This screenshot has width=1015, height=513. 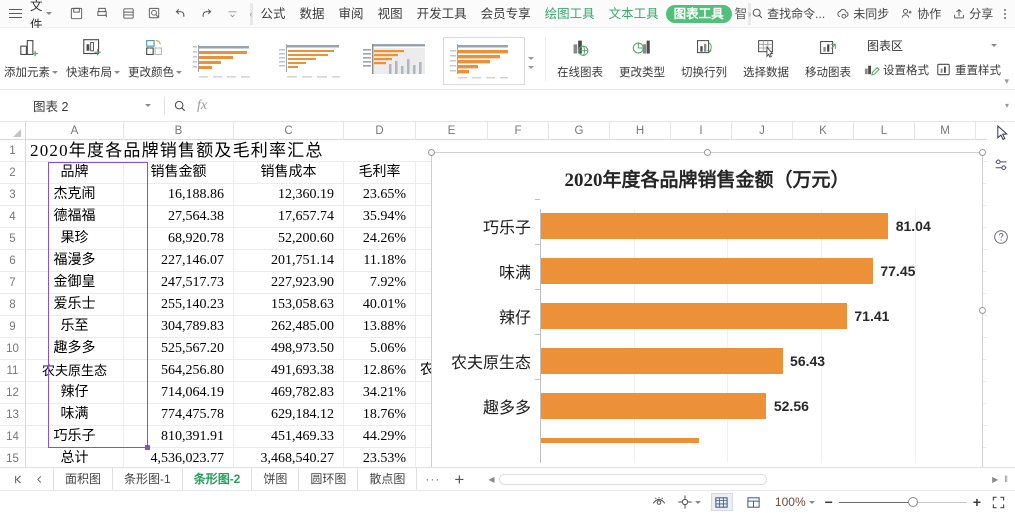 I want to click on scroll-right-icon: ▶, so click(x=995, y=479).